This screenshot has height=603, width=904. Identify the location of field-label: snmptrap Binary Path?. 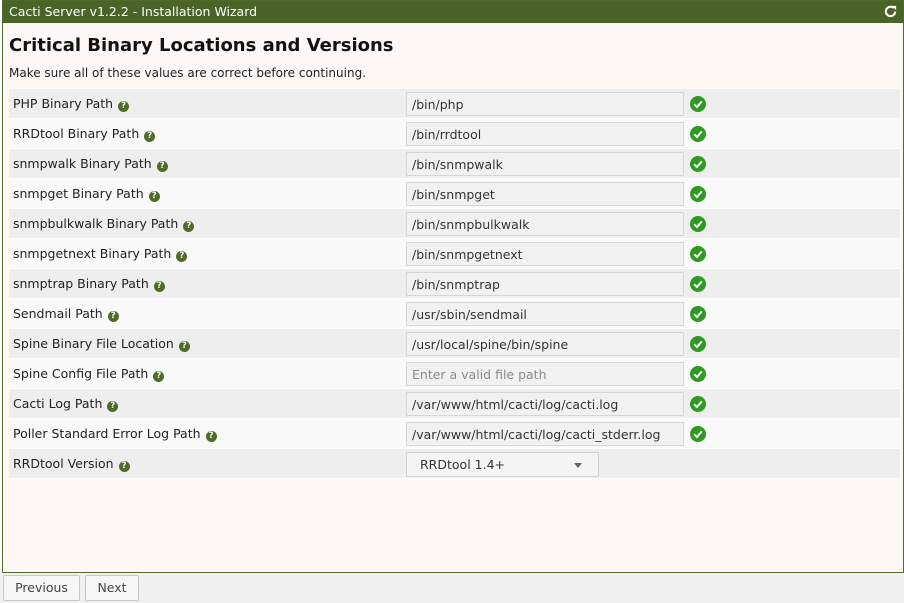
(89, 284).